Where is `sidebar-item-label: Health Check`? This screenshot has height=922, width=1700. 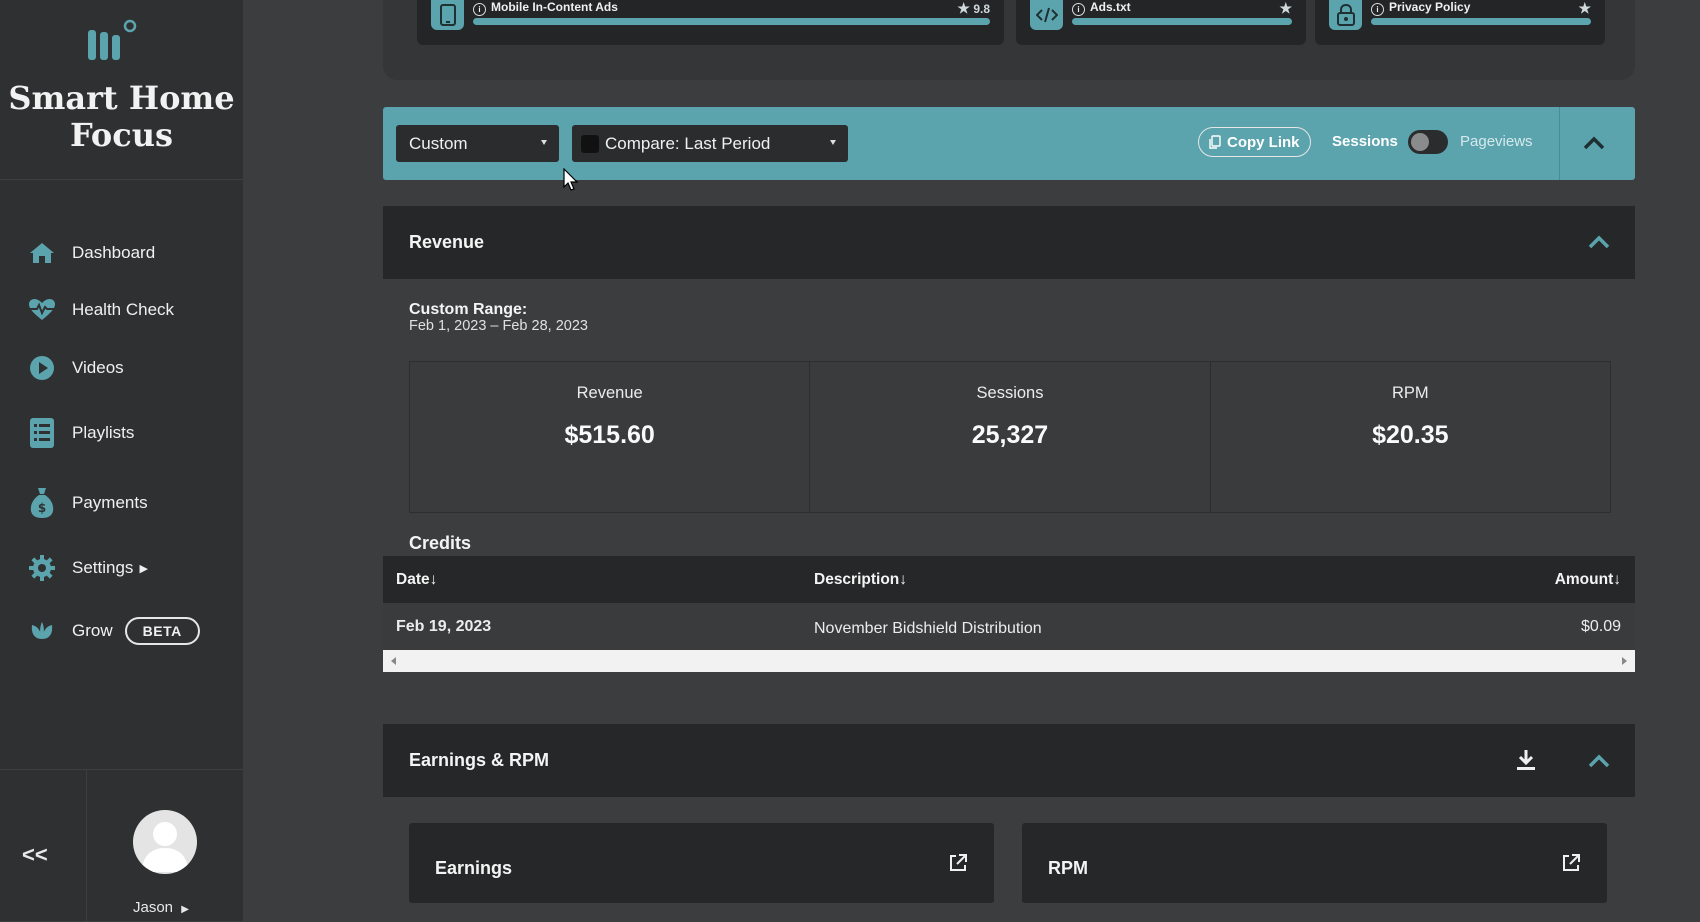
sidebar-item-label: Health Check is located at coordinates (123, 309).